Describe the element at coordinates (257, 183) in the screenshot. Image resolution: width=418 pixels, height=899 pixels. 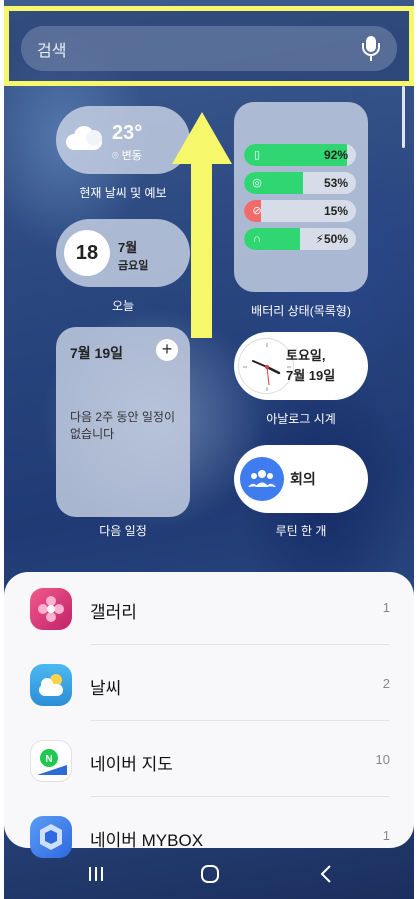
I see `watch-icon: ◎` at that location.